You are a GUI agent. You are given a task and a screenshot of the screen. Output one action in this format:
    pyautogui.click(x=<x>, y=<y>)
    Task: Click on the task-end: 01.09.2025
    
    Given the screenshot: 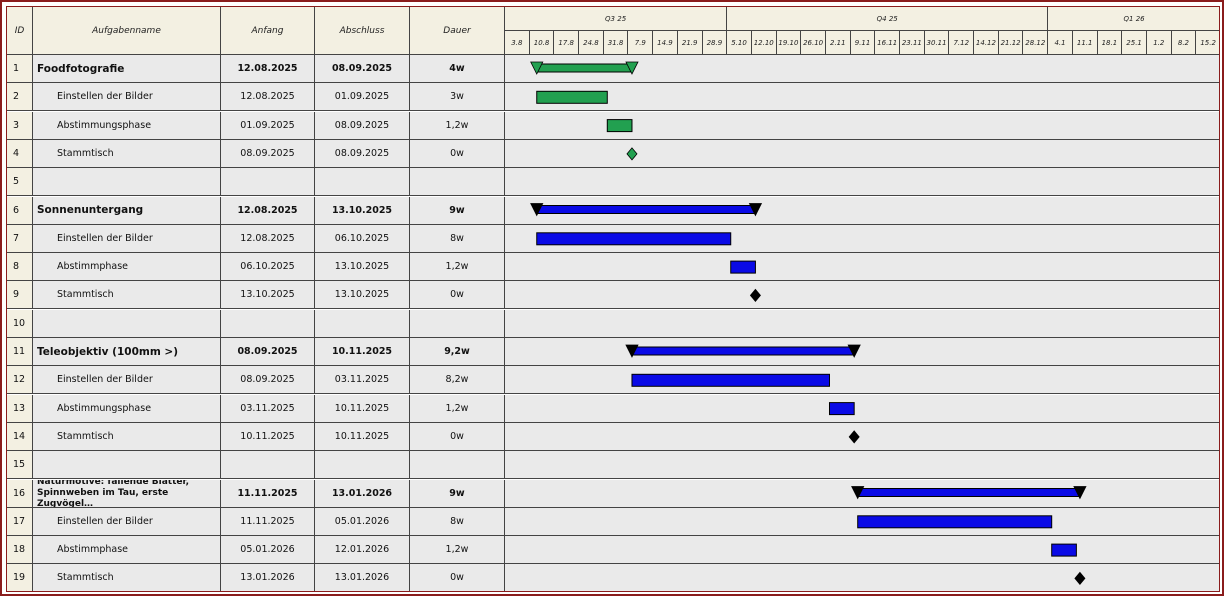 What is the action you would take?
    pyautogui.click(x=362, y=97)
    